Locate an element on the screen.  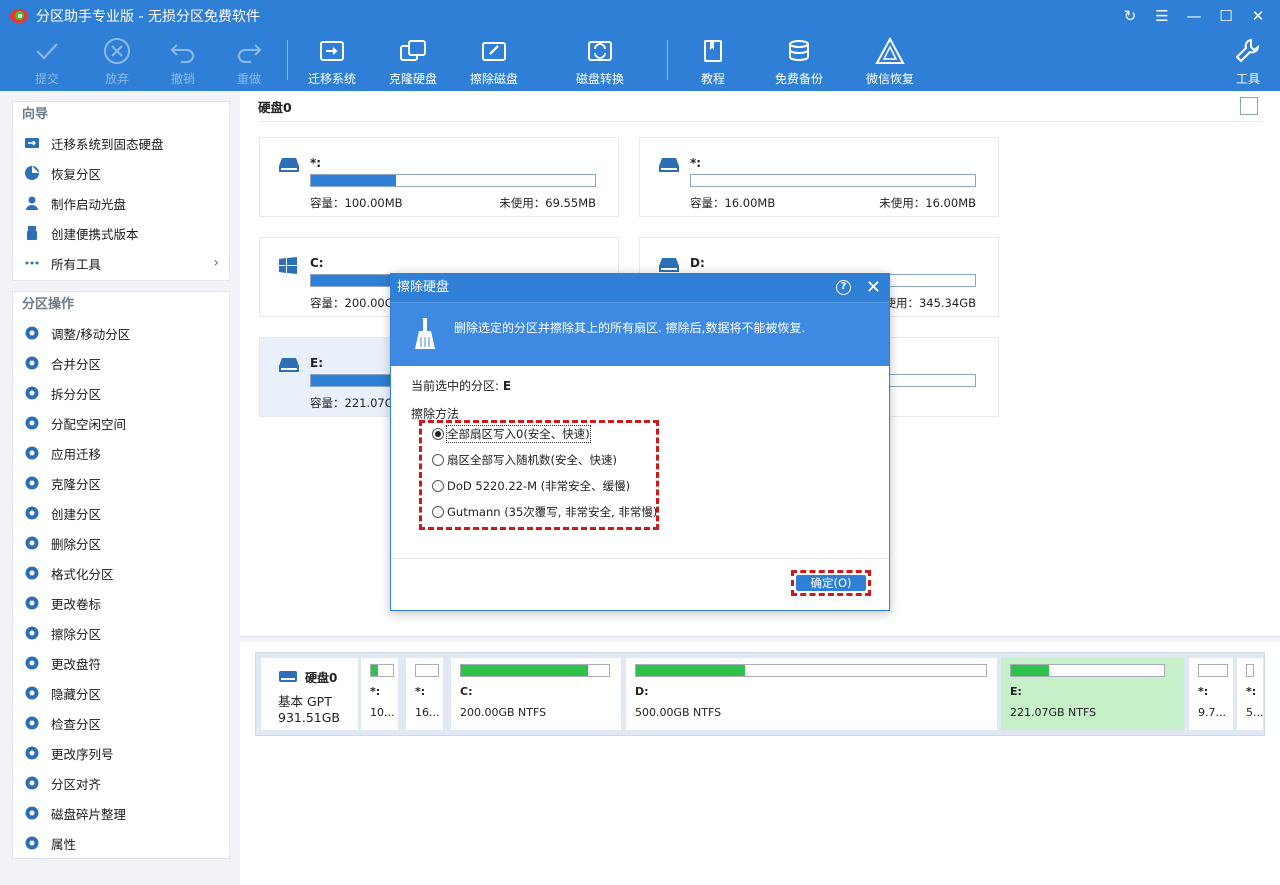
app-migrate-icon is located at coordinates (32, 453).